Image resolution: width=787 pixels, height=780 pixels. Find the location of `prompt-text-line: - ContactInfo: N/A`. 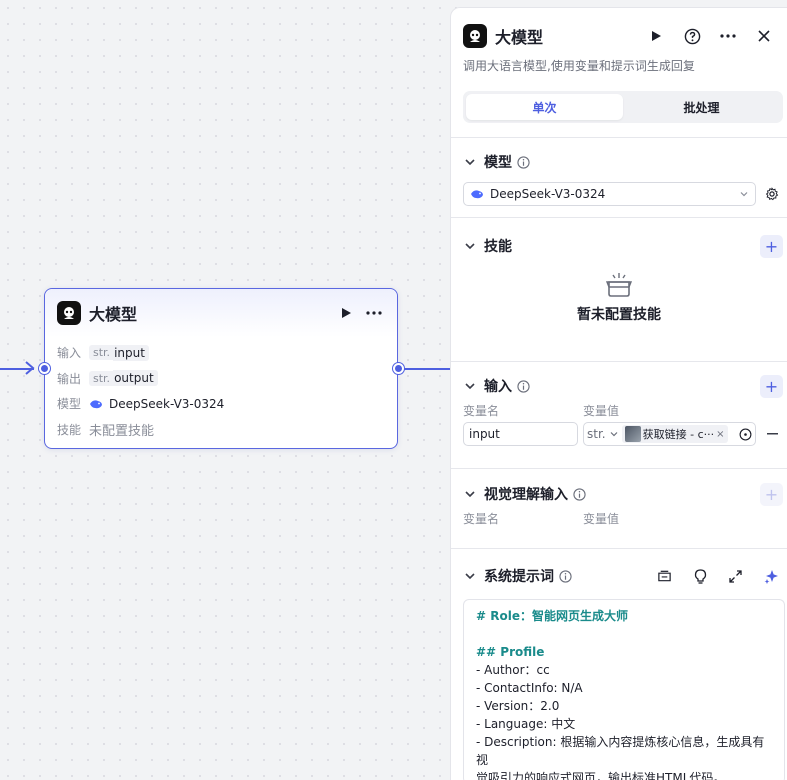

prompt-text-line: - ContactInfo: N/A is located at coordinates (529, 688).